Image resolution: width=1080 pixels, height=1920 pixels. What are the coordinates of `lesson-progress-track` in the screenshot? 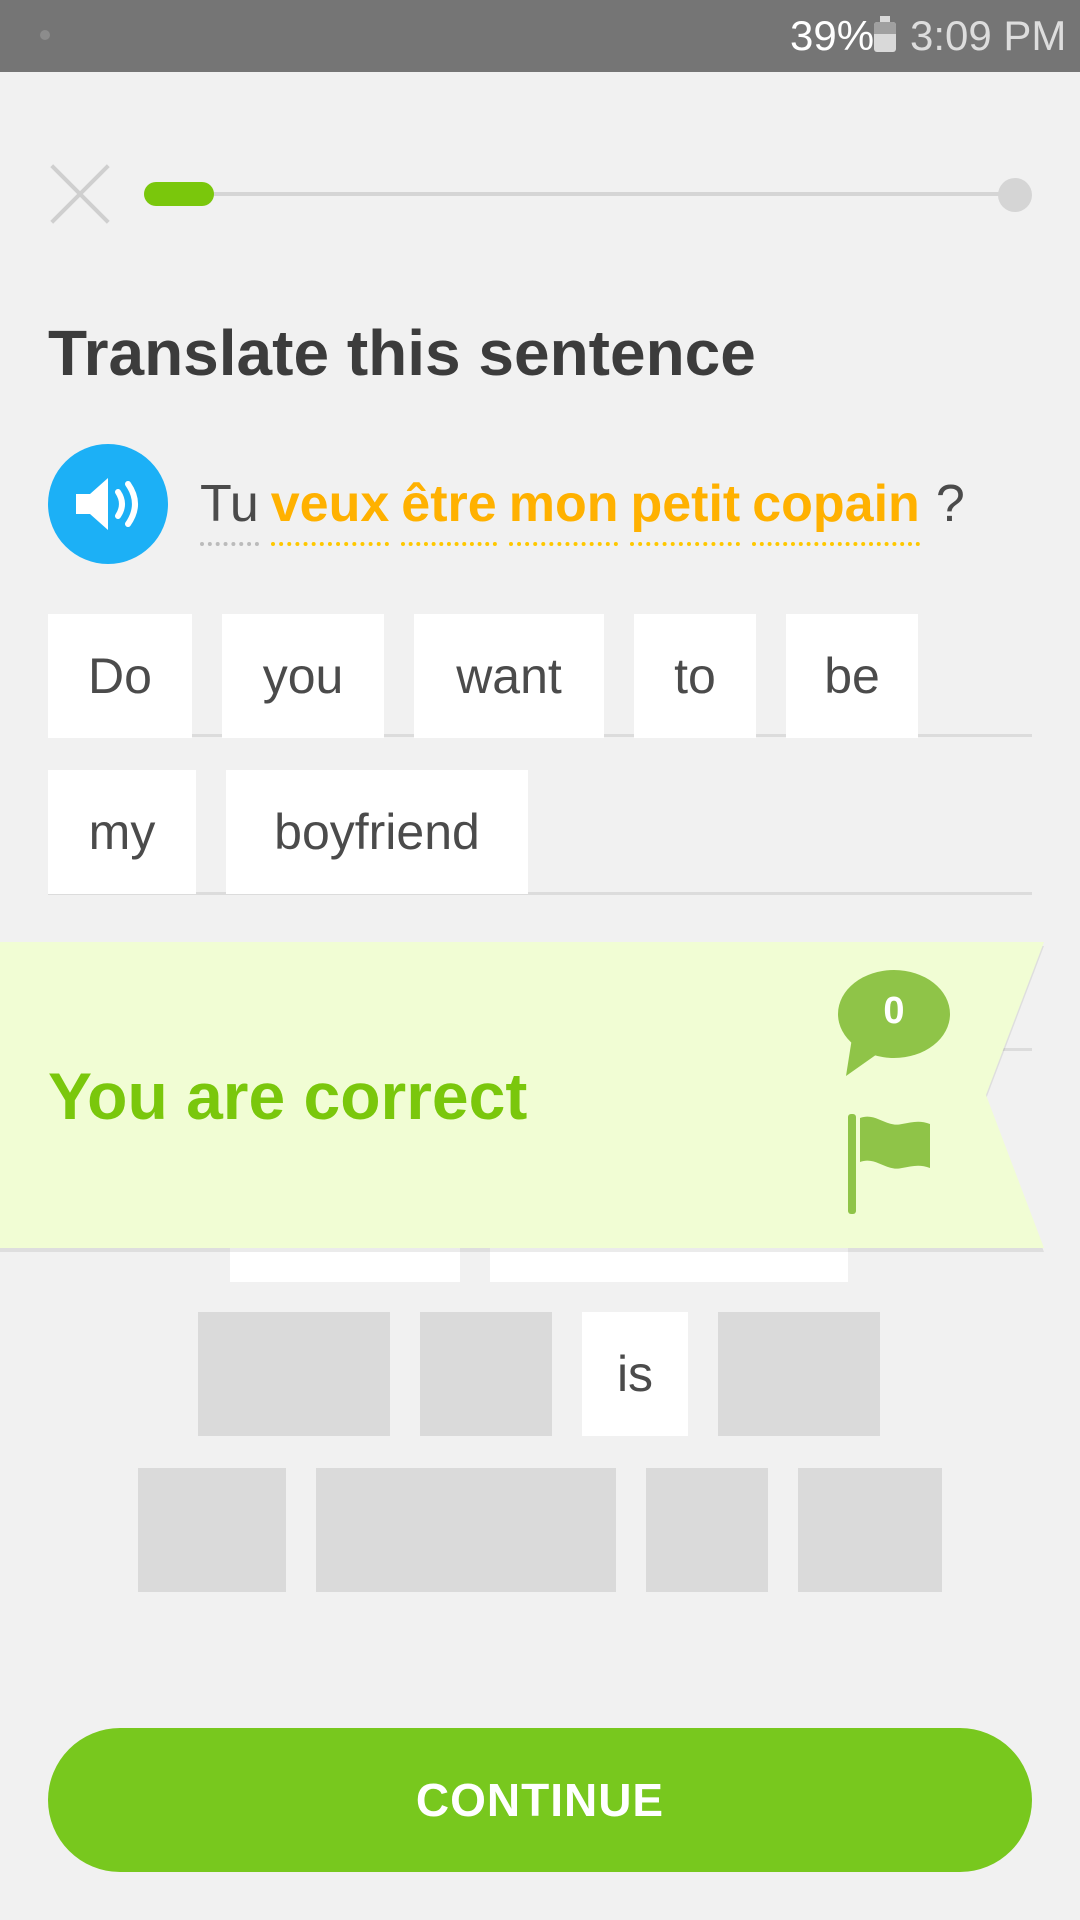 It's located at (579, 194).